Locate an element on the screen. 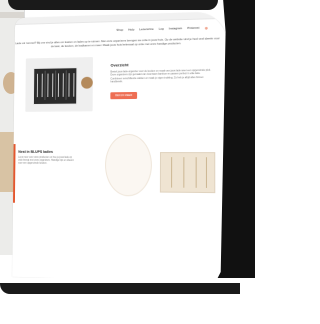  cutlery-tray is located at coordinates (55, 86).